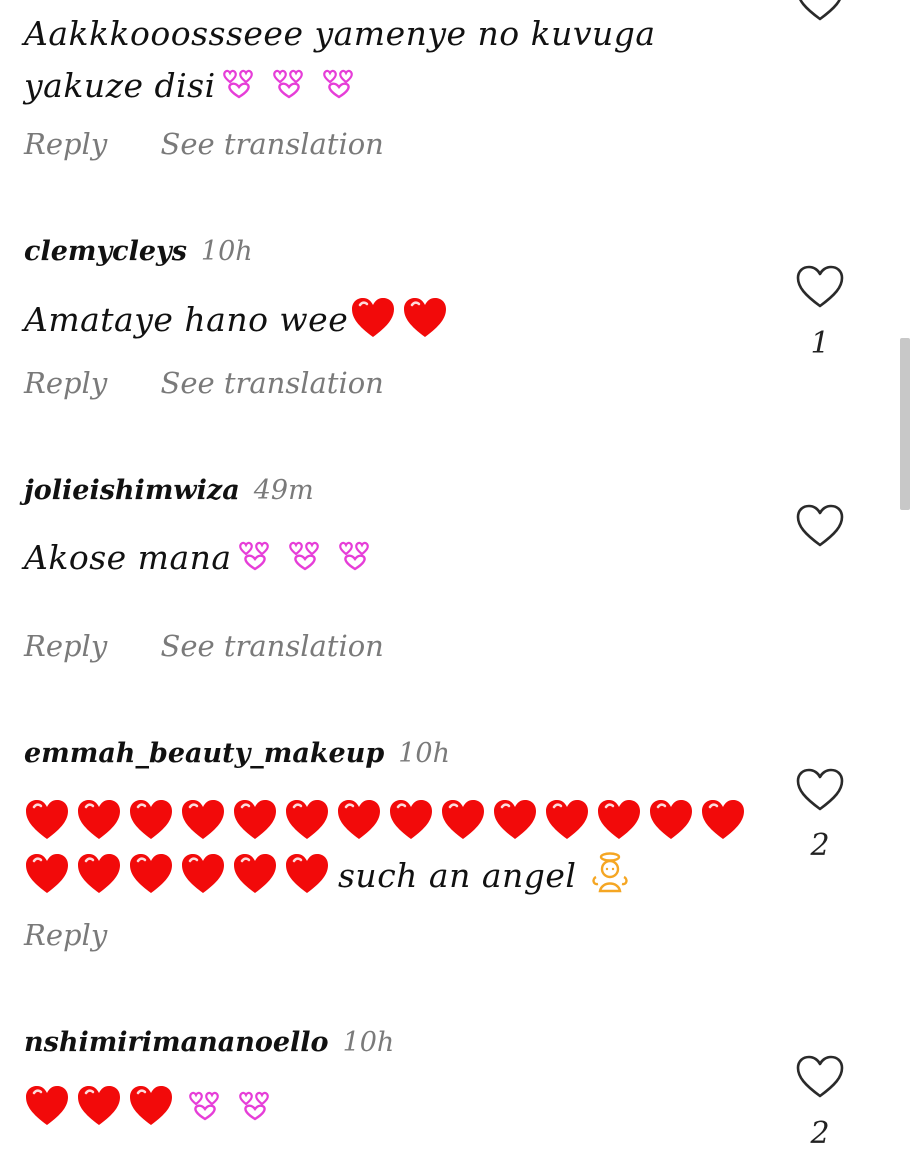  I want to click on comment-text-body: such an angel, so click(457, 875).